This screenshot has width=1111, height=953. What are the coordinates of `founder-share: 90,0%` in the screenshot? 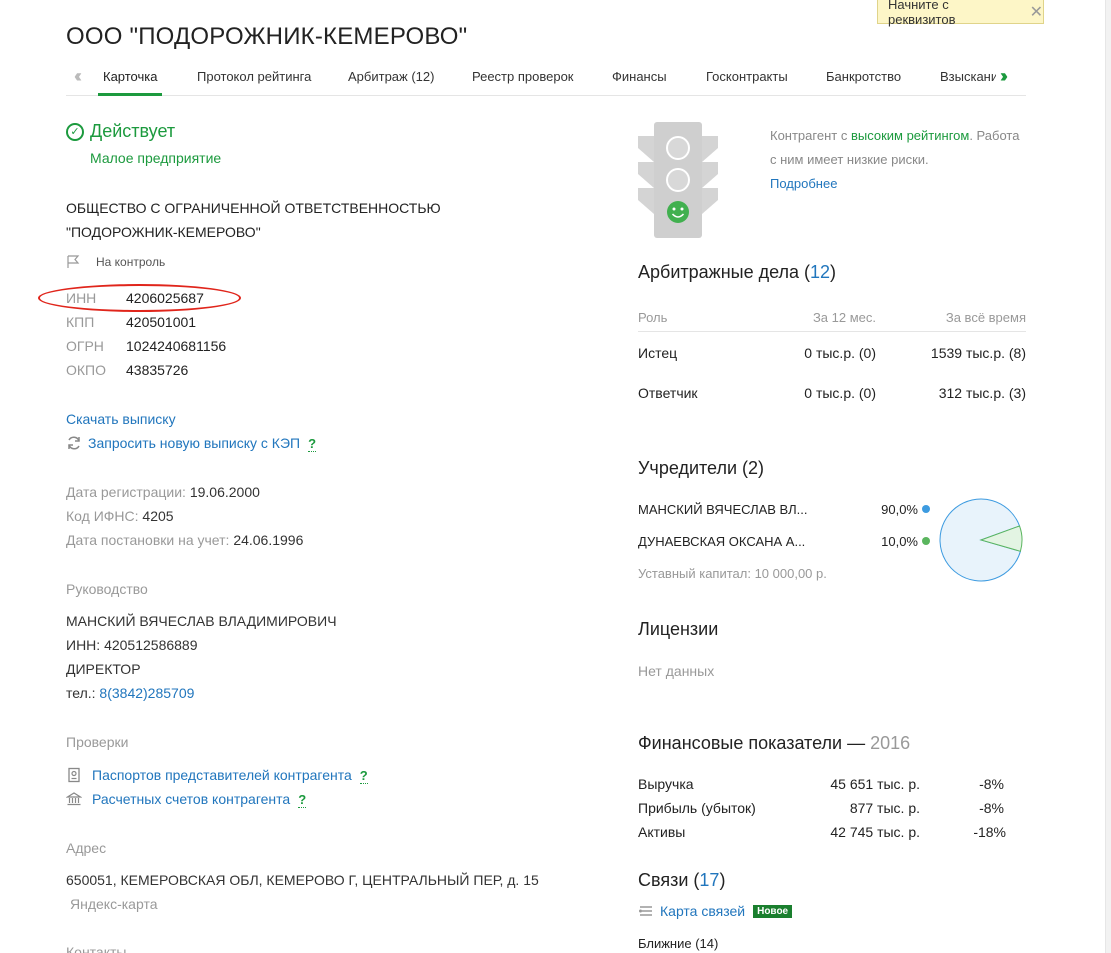 It's located at (890, 509).